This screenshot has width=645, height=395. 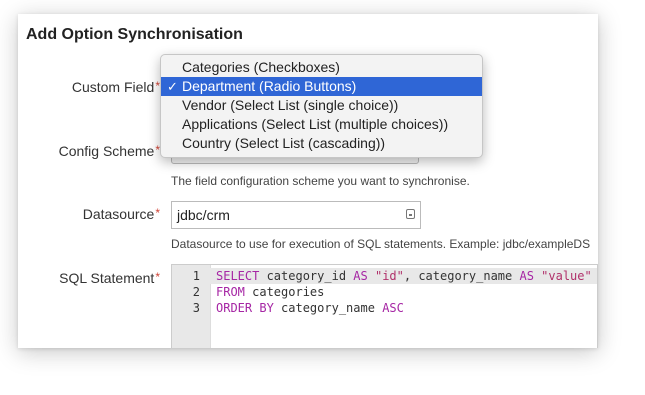 I want to click on lock-icon, so click(x=410, y=214).